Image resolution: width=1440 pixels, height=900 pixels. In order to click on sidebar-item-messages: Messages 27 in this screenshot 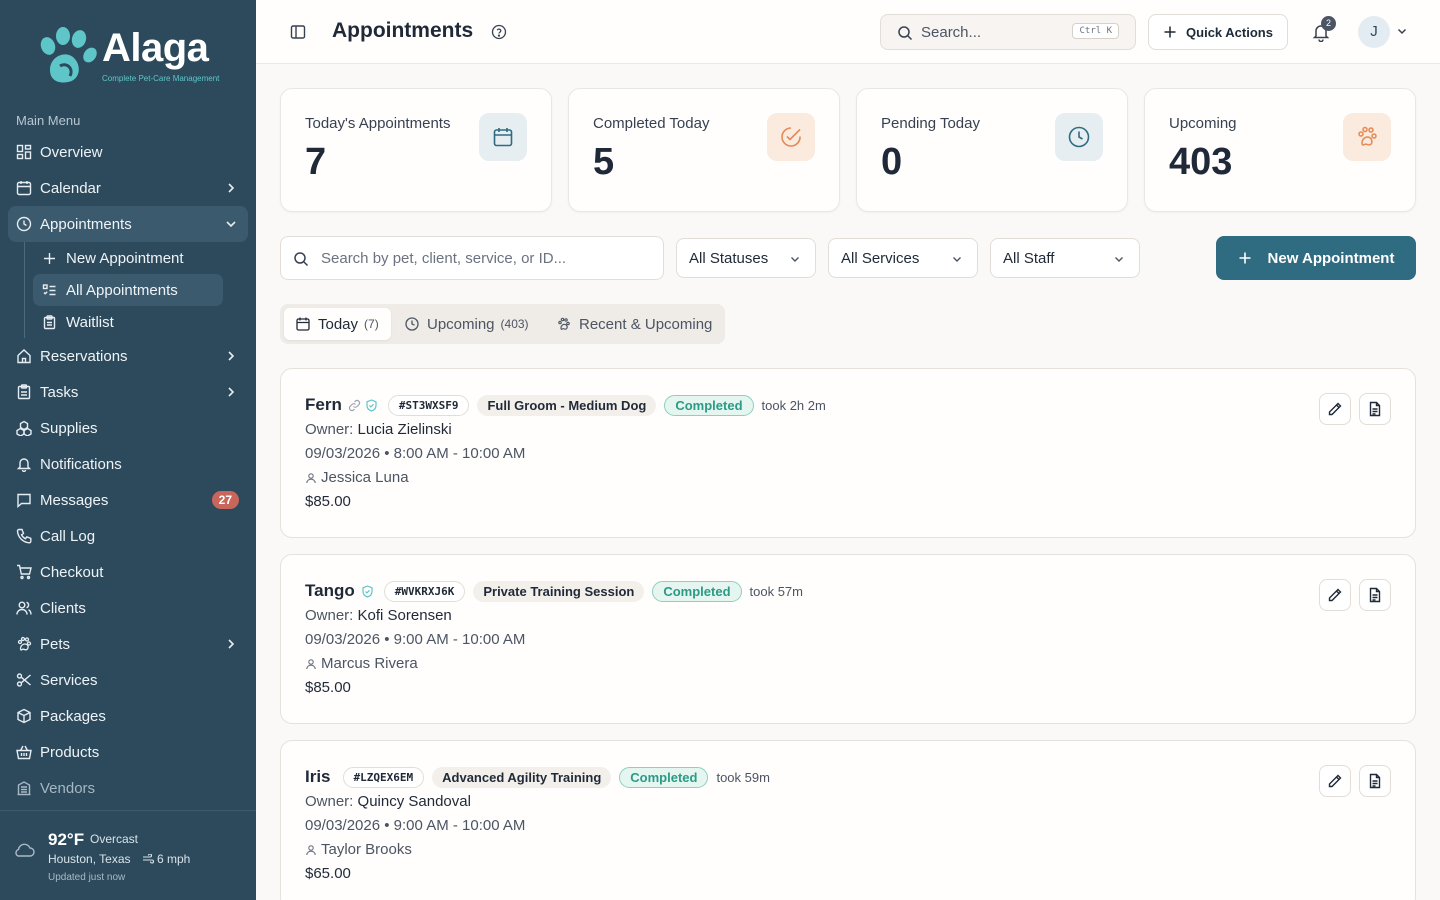, I will do `click(128, 500)`.